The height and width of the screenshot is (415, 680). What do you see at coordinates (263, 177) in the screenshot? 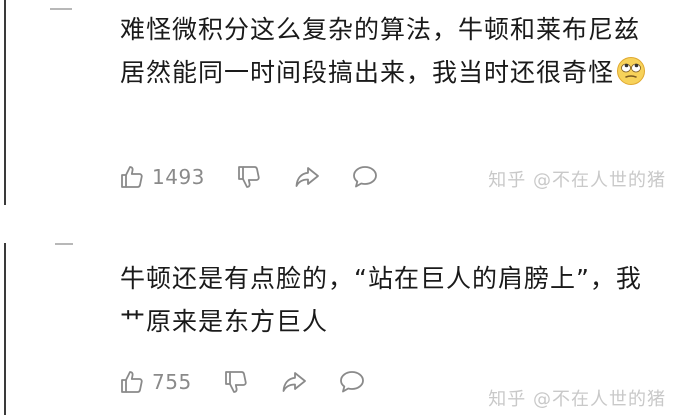
I see `comment-actions: 1493` at bounding box center [263, 177].